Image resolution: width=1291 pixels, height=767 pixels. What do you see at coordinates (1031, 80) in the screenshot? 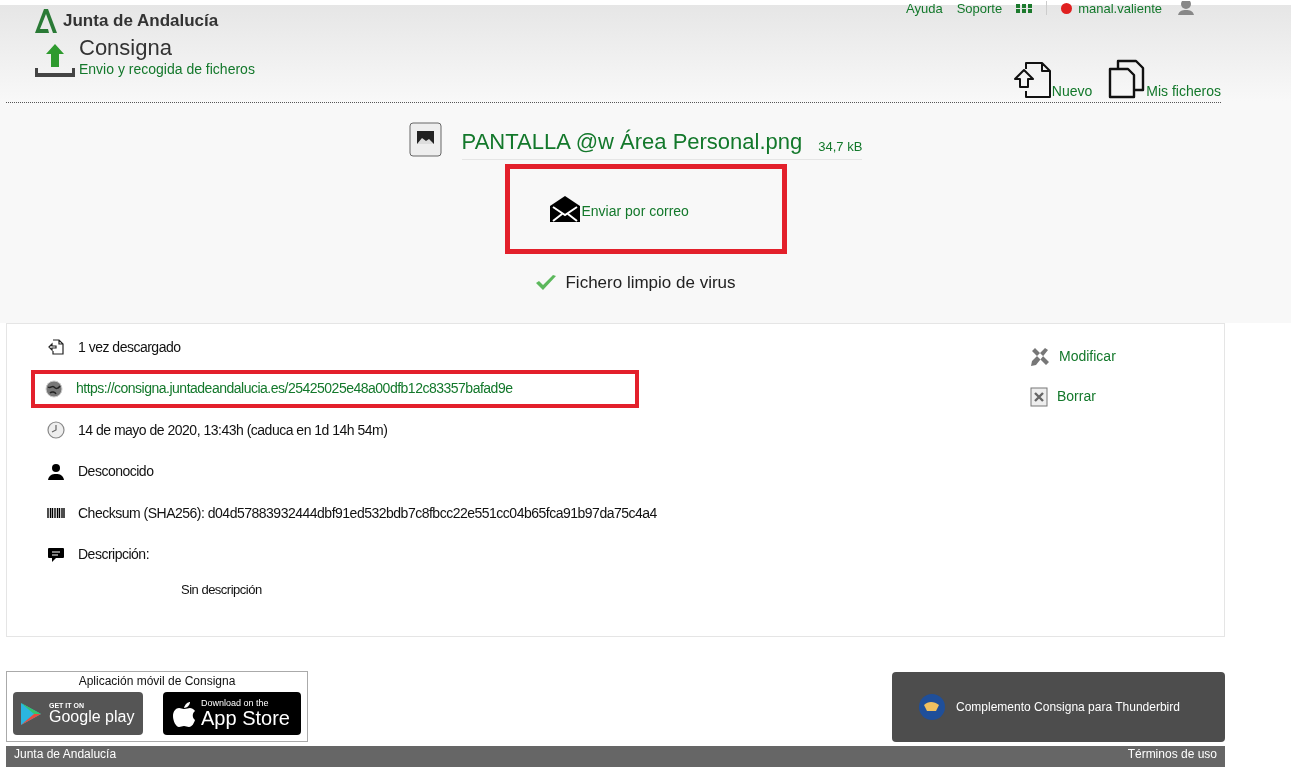
I see `upload-file-icon` at bounding box center [1031, 80].